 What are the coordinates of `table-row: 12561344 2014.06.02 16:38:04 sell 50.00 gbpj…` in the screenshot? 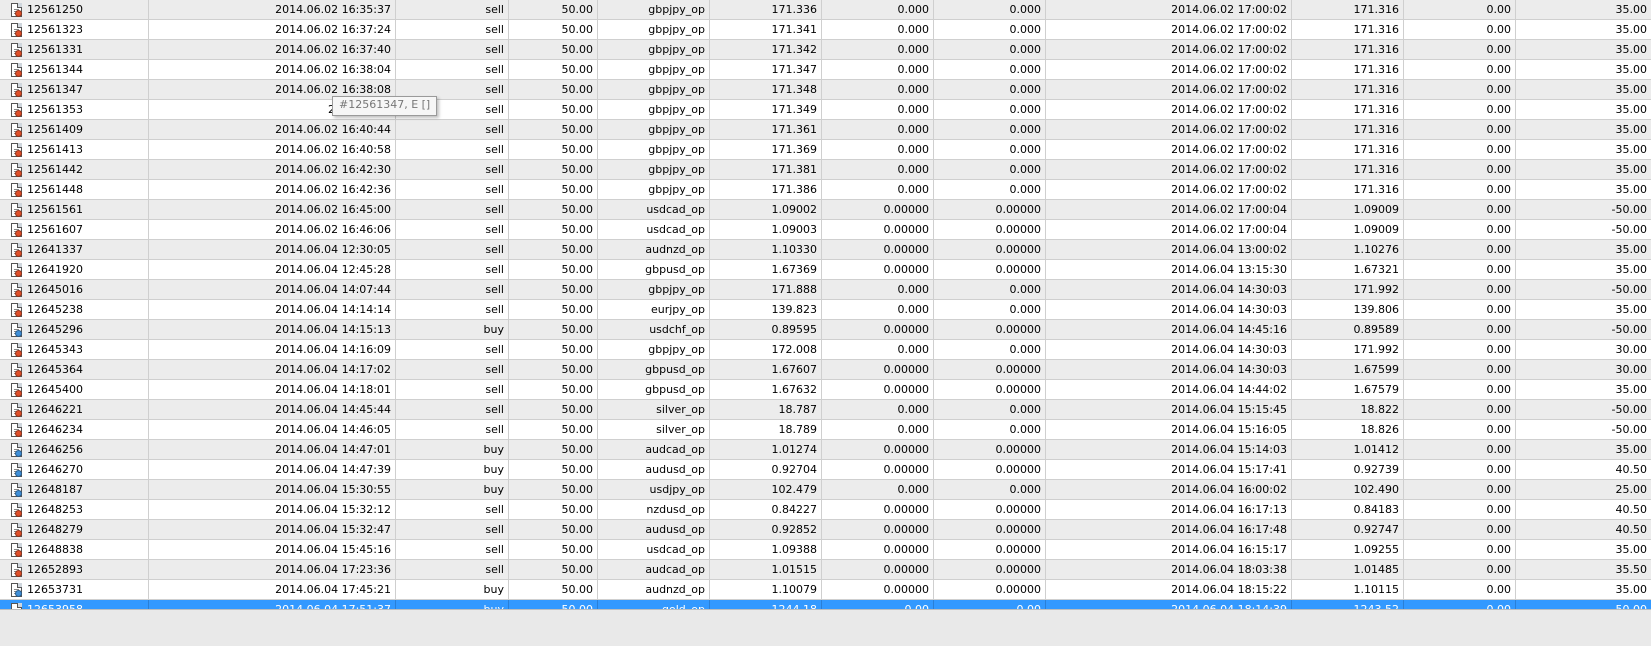 It's located at (825, 70).